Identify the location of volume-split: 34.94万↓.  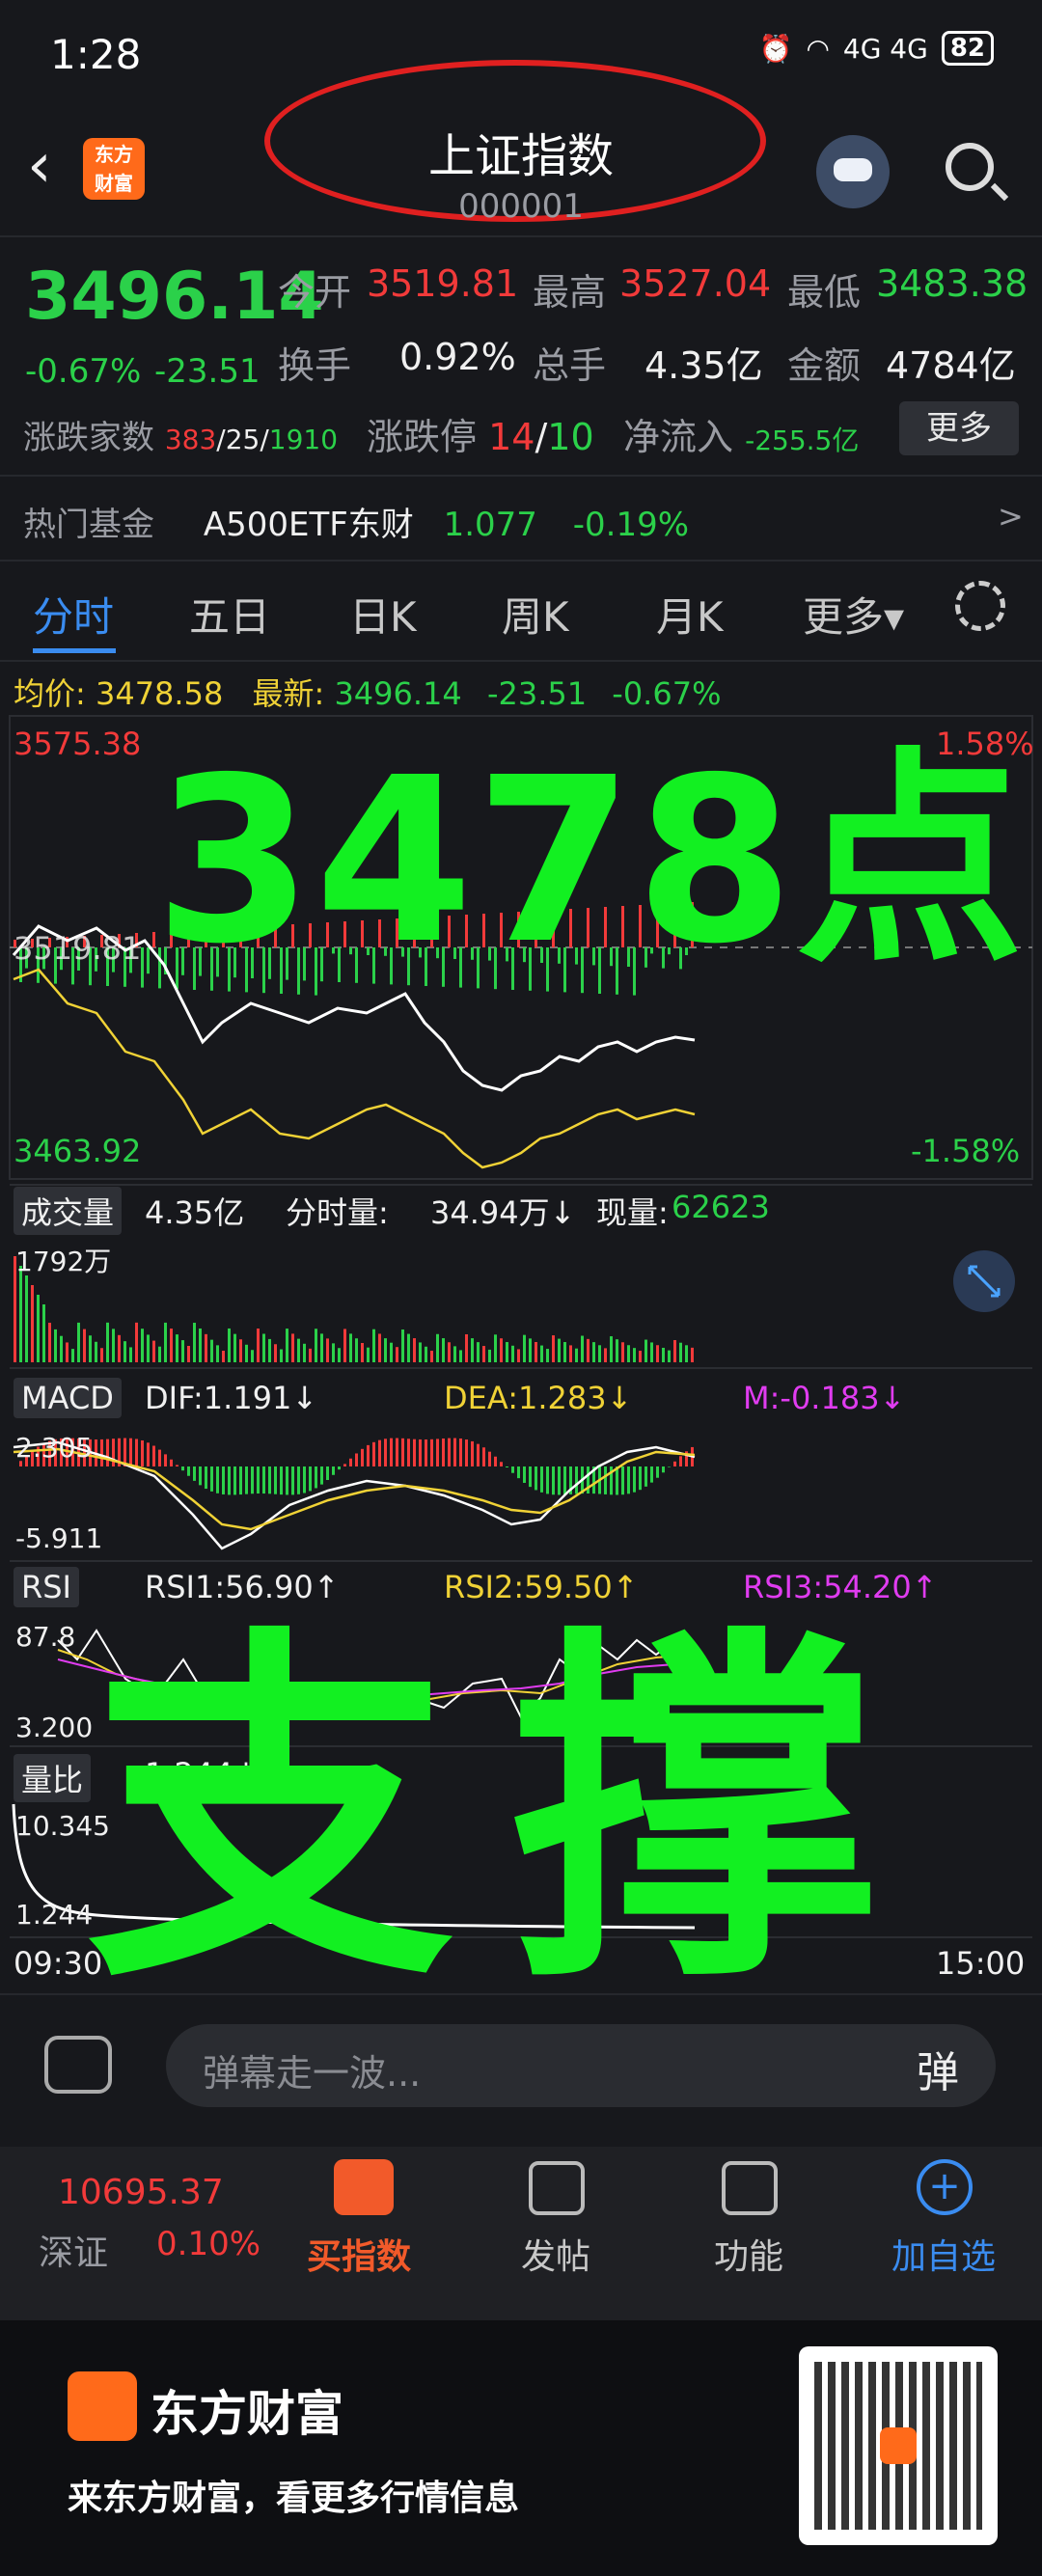
(503, 1213).